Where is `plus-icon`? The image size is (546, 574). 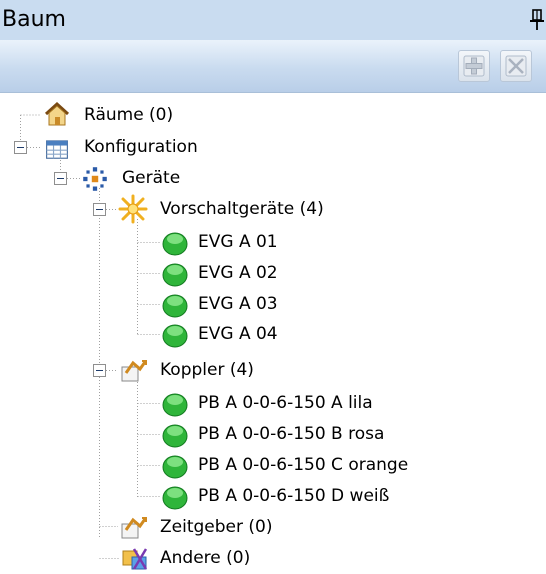
plus-icon is located at coordinates (474, 66).